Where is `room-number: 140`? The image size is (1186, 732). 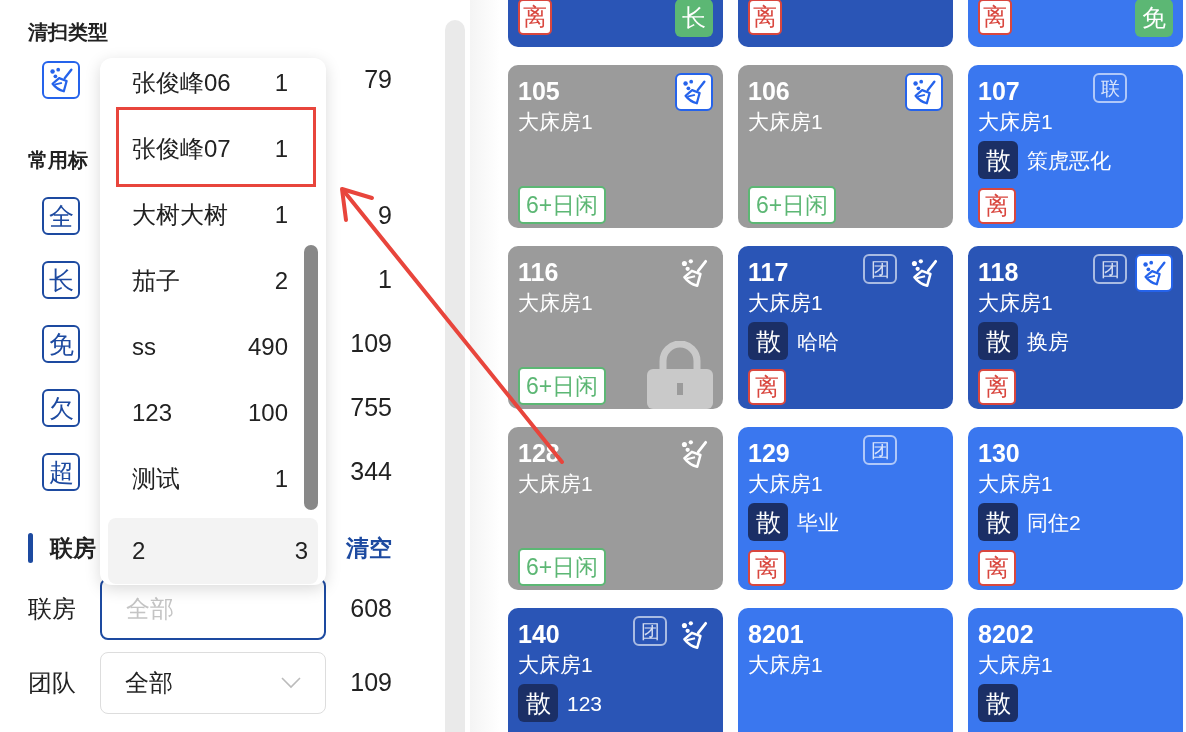 room-number: 140 is located at coordinates (539, 634).